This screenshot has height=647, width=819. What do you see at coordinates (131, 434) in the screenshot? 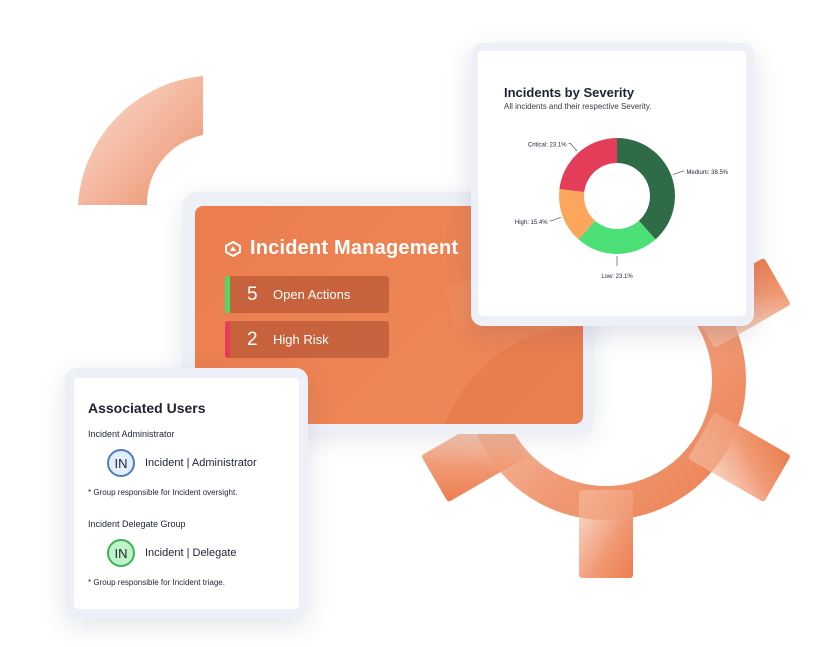
I see `group-name-administrator: Incident Administrator` at bounding box center [131, 434].